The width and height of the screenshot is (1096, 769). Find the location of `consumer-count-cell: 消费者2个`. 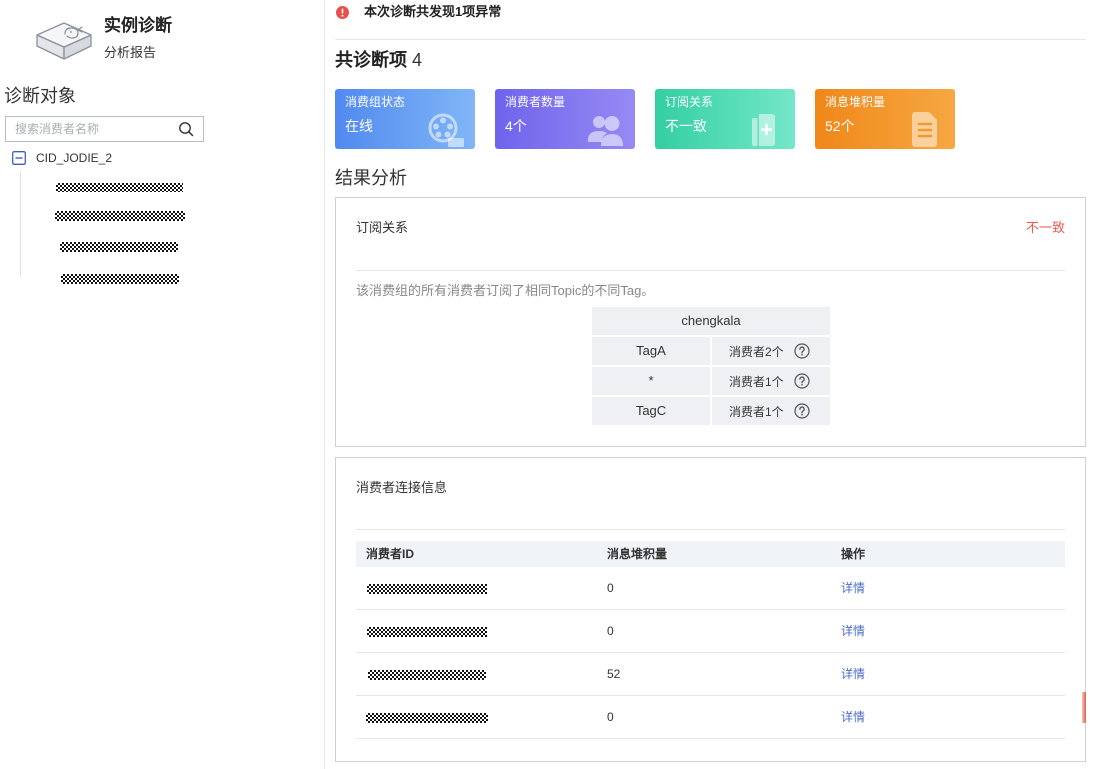

consumer-count-cell: 消费者2个 is located at coordinates (771, 351).